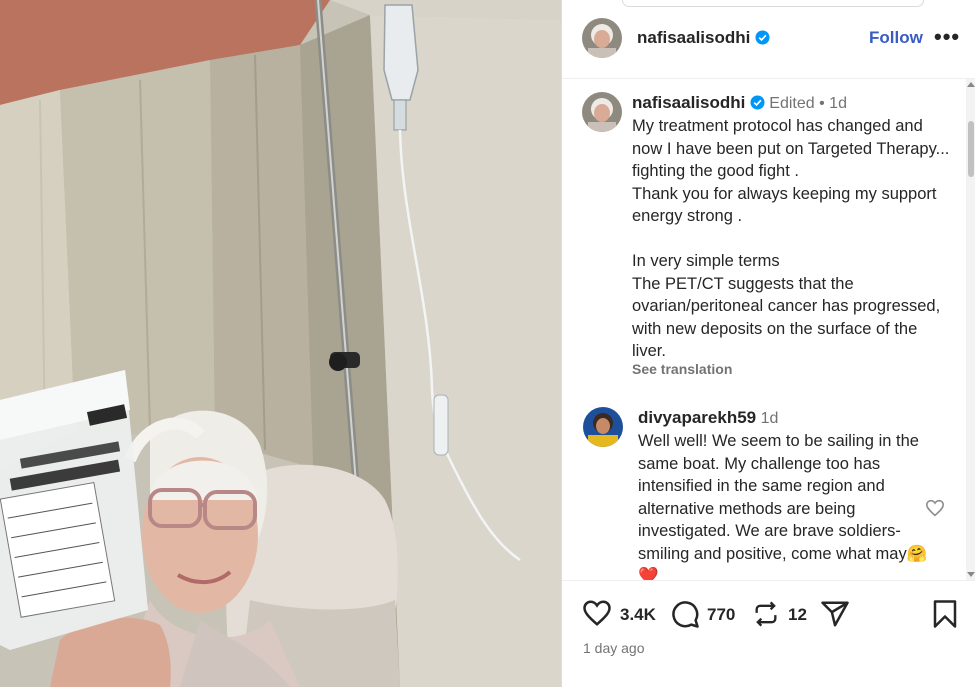 This screenshot has height=688, width=975. What do you see at coordinates (721, 615) in the screenshot?
I see `comments-count: 770` at bounding box center [721, 615].